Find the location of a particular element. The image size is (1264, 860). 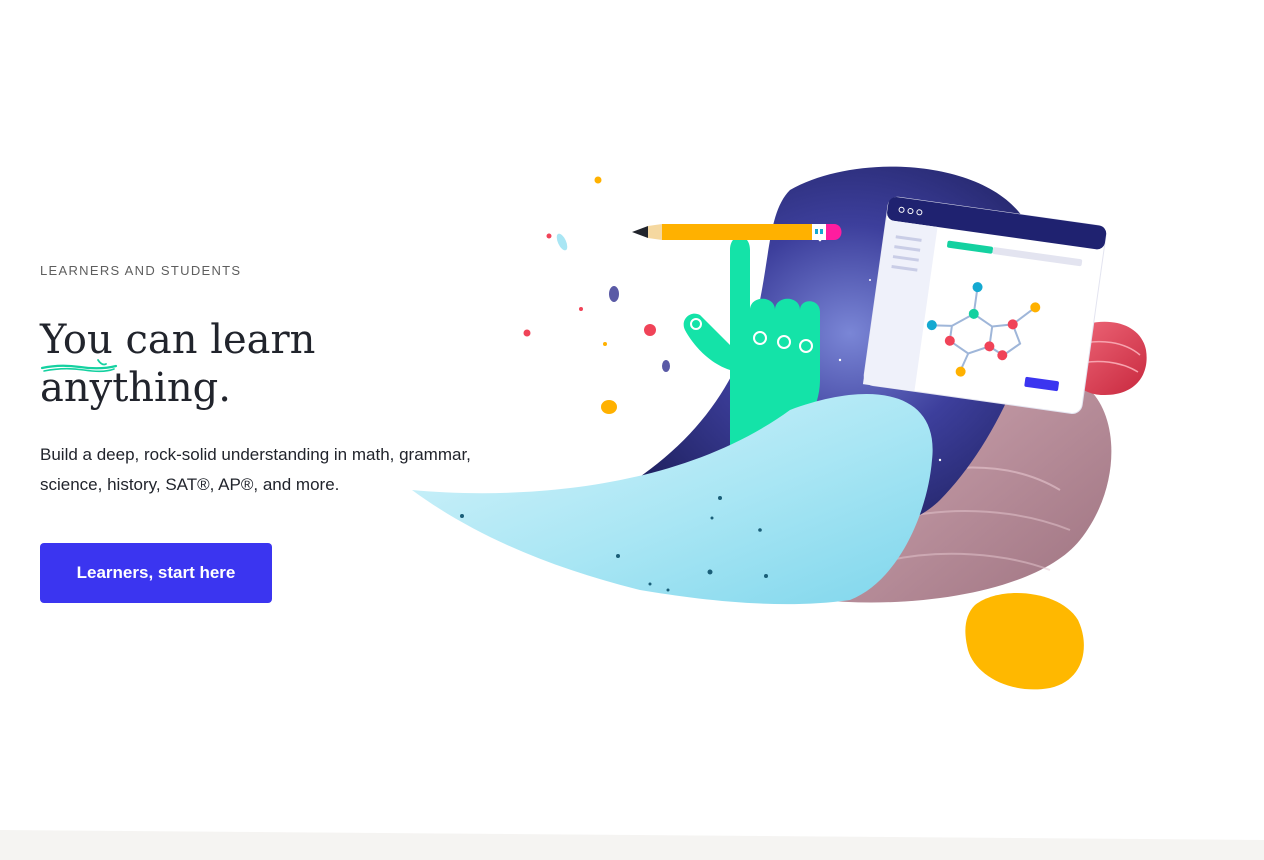

section-eyebrow: LEARNERS AND STUDENTS is located at coordinates (141, 270).